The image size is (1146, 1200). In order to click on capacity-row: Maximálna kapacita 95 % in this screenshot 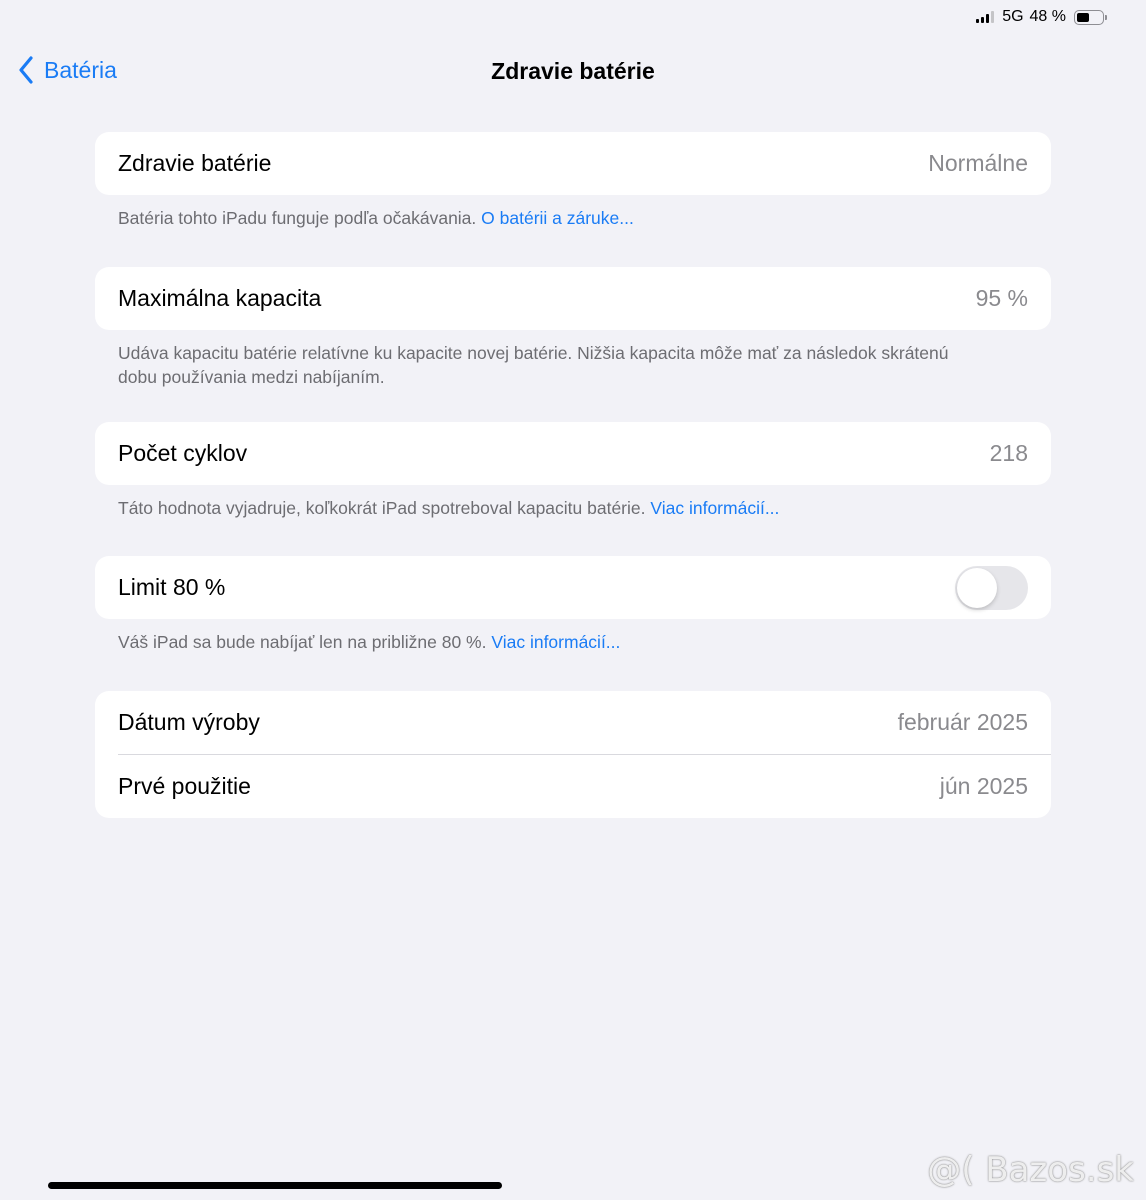, I will do `click(573, 298)`.